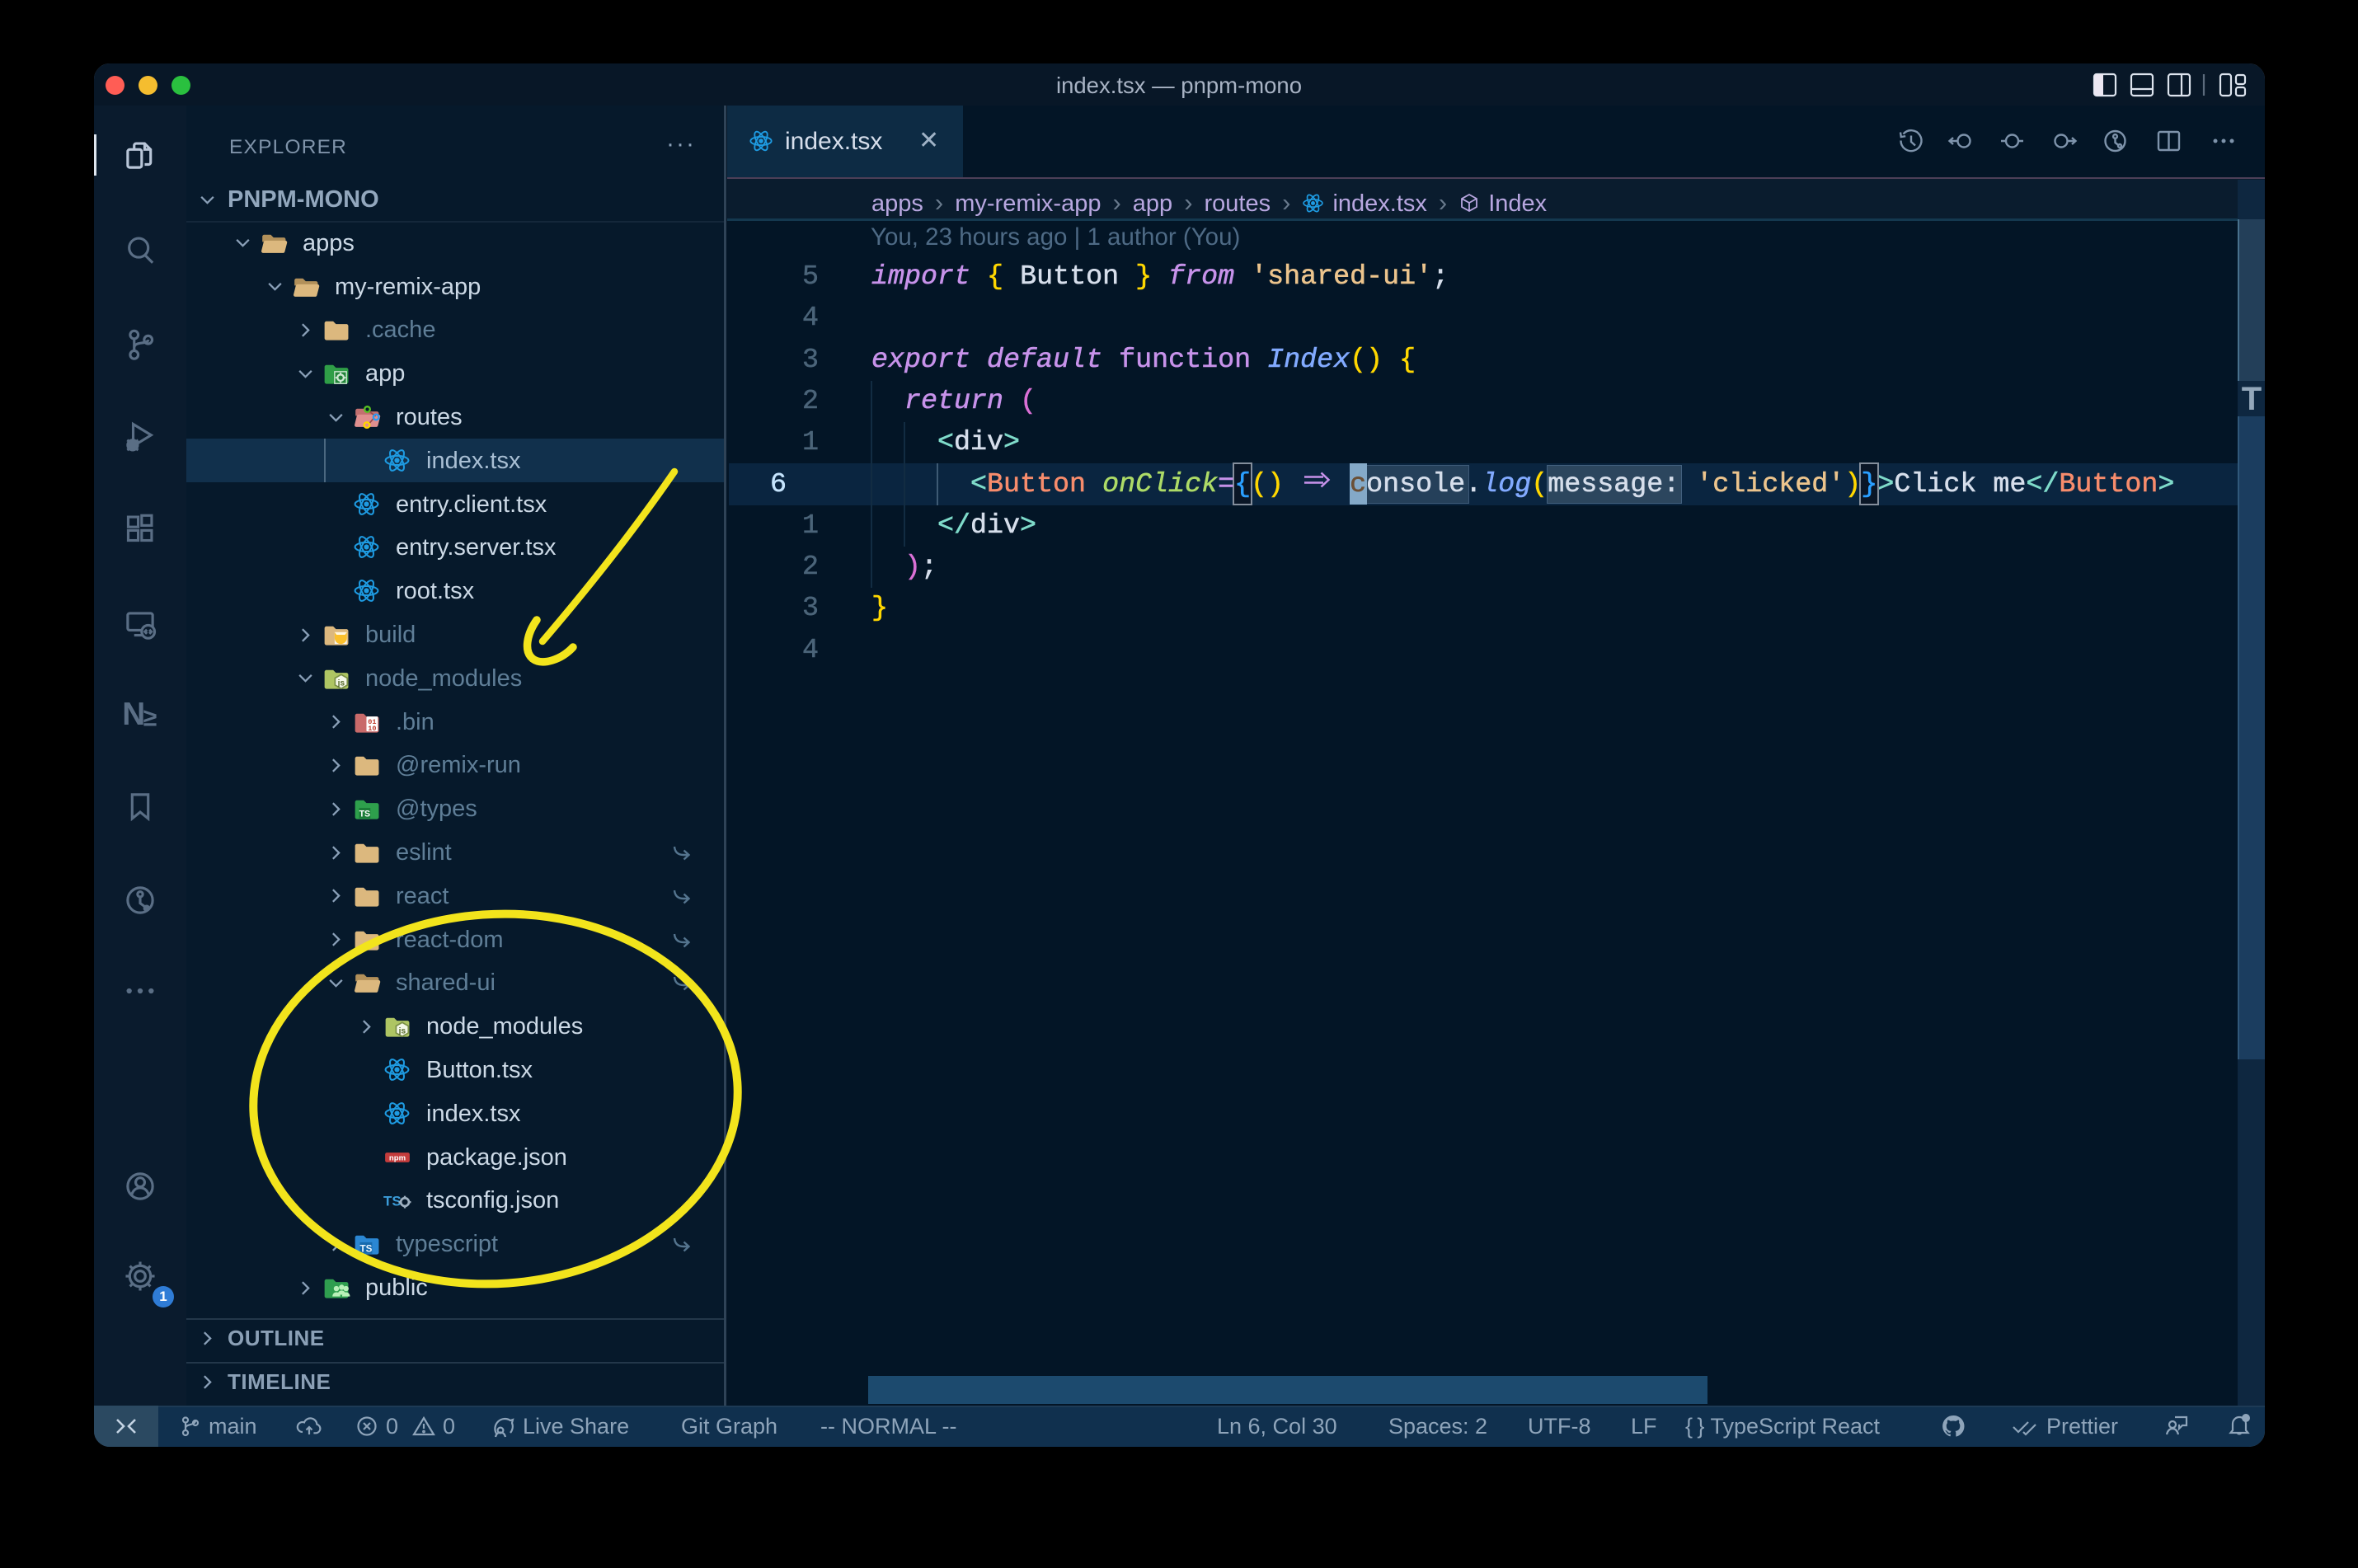  Describe the element at coordinates (372, 729) in the screenshot. I see `svg-text: 10` at that location.